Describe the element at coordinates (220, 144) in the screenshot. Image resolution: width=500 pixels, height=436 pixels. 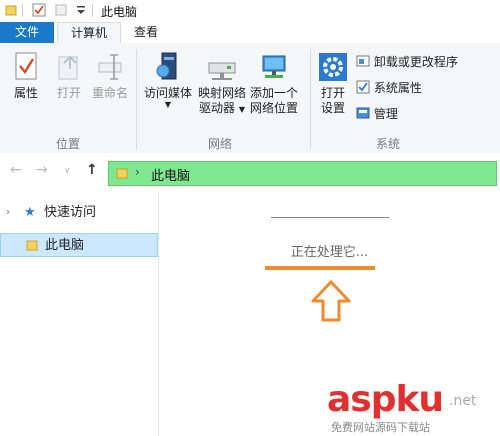
I see `group-label-network: 网络` at that location.